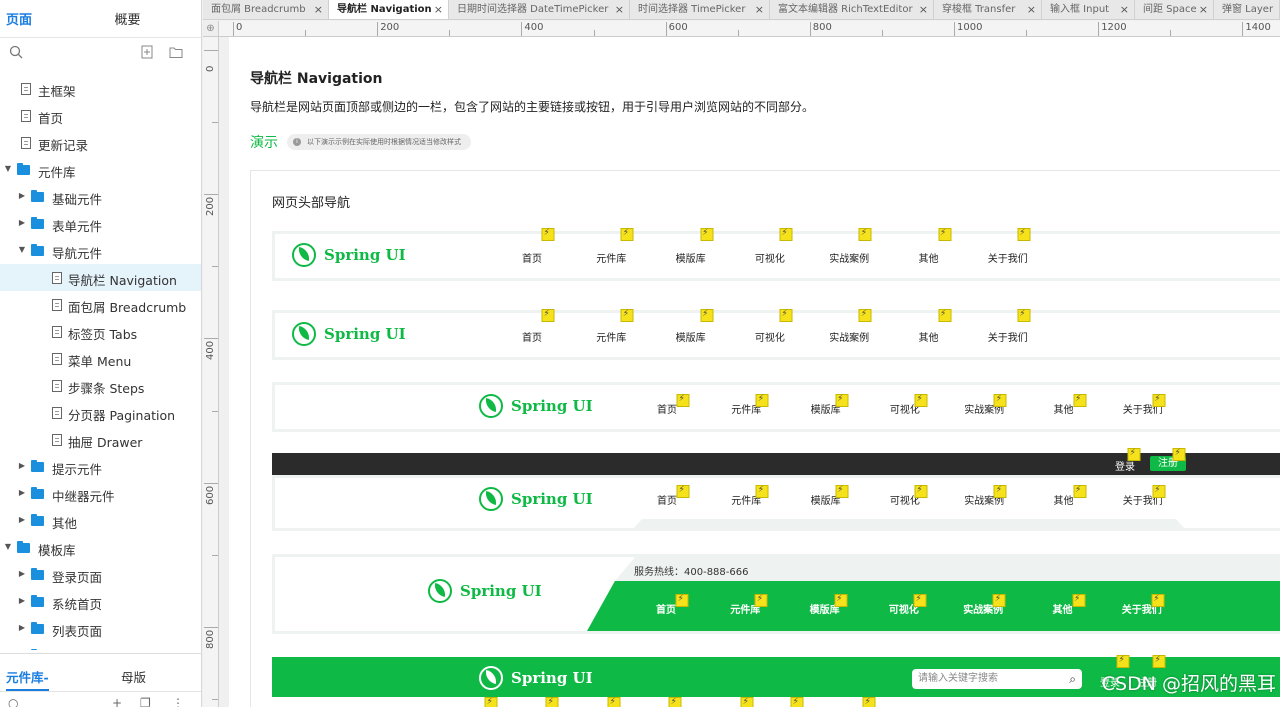 The height and width of the screenshot is (707, 1280). Describe the element at coordinates (13, 701) in the screenshot. I see `search-icon: ○` at that location.